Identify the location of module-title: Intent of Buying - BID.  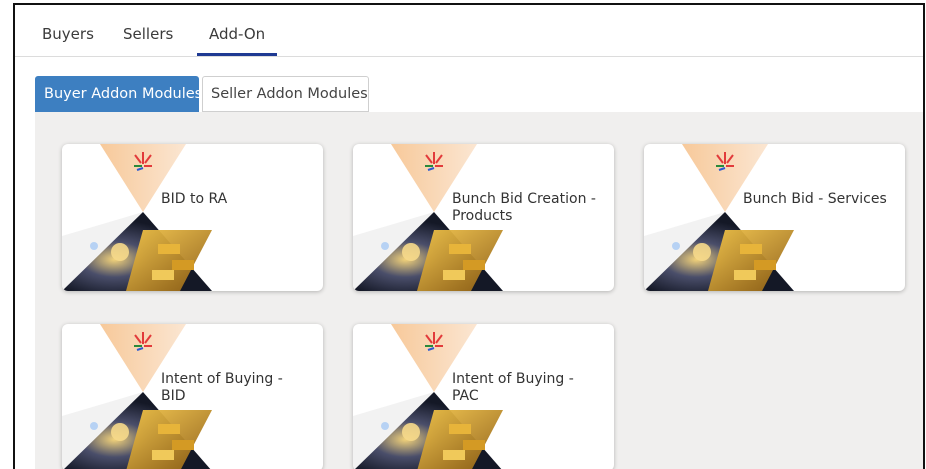
(222, 387).